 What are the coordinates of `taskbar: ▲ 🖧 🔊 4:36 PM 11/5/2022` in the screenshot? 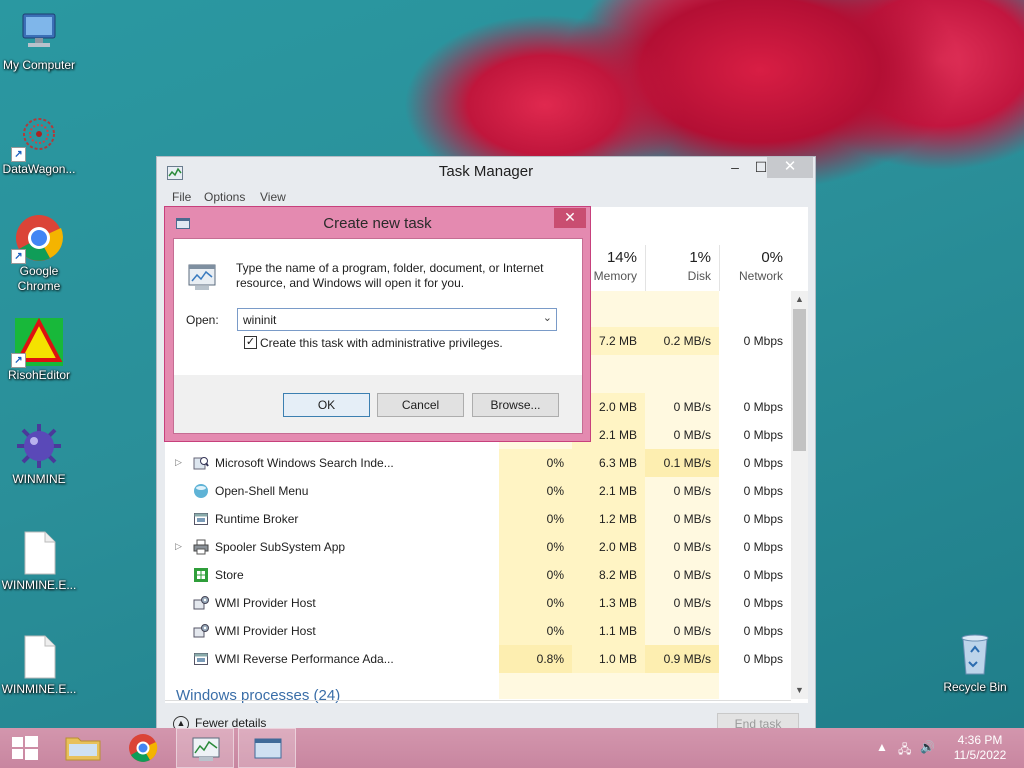 It's located at (512, 748).